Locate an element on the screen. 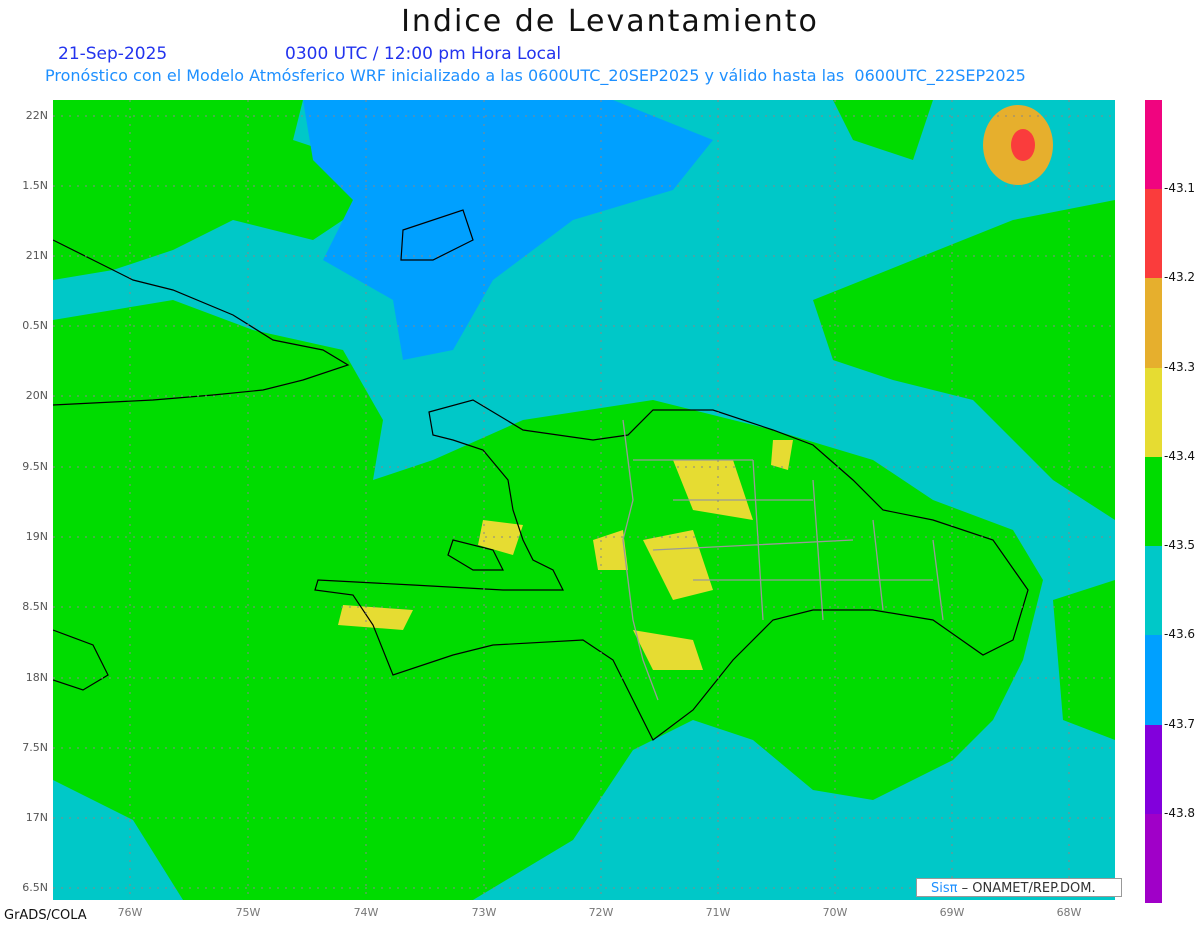 This screenshot has height=927, width=1200. forecast-date: 21-Sep-2025 is located at coordinates (113, 54).